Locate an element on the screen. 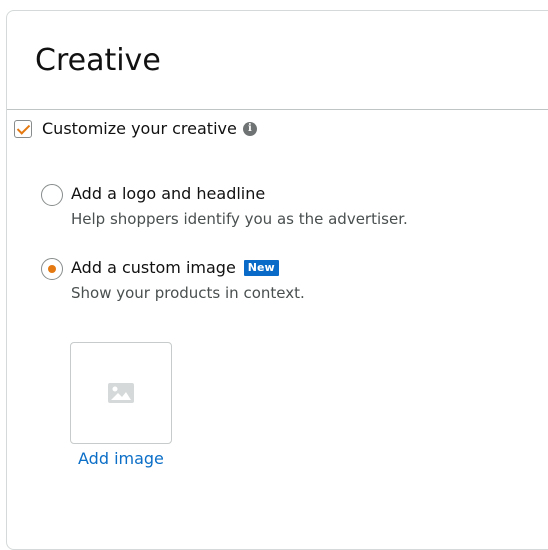  custom-image-radio is located at coordinates (52, 269).